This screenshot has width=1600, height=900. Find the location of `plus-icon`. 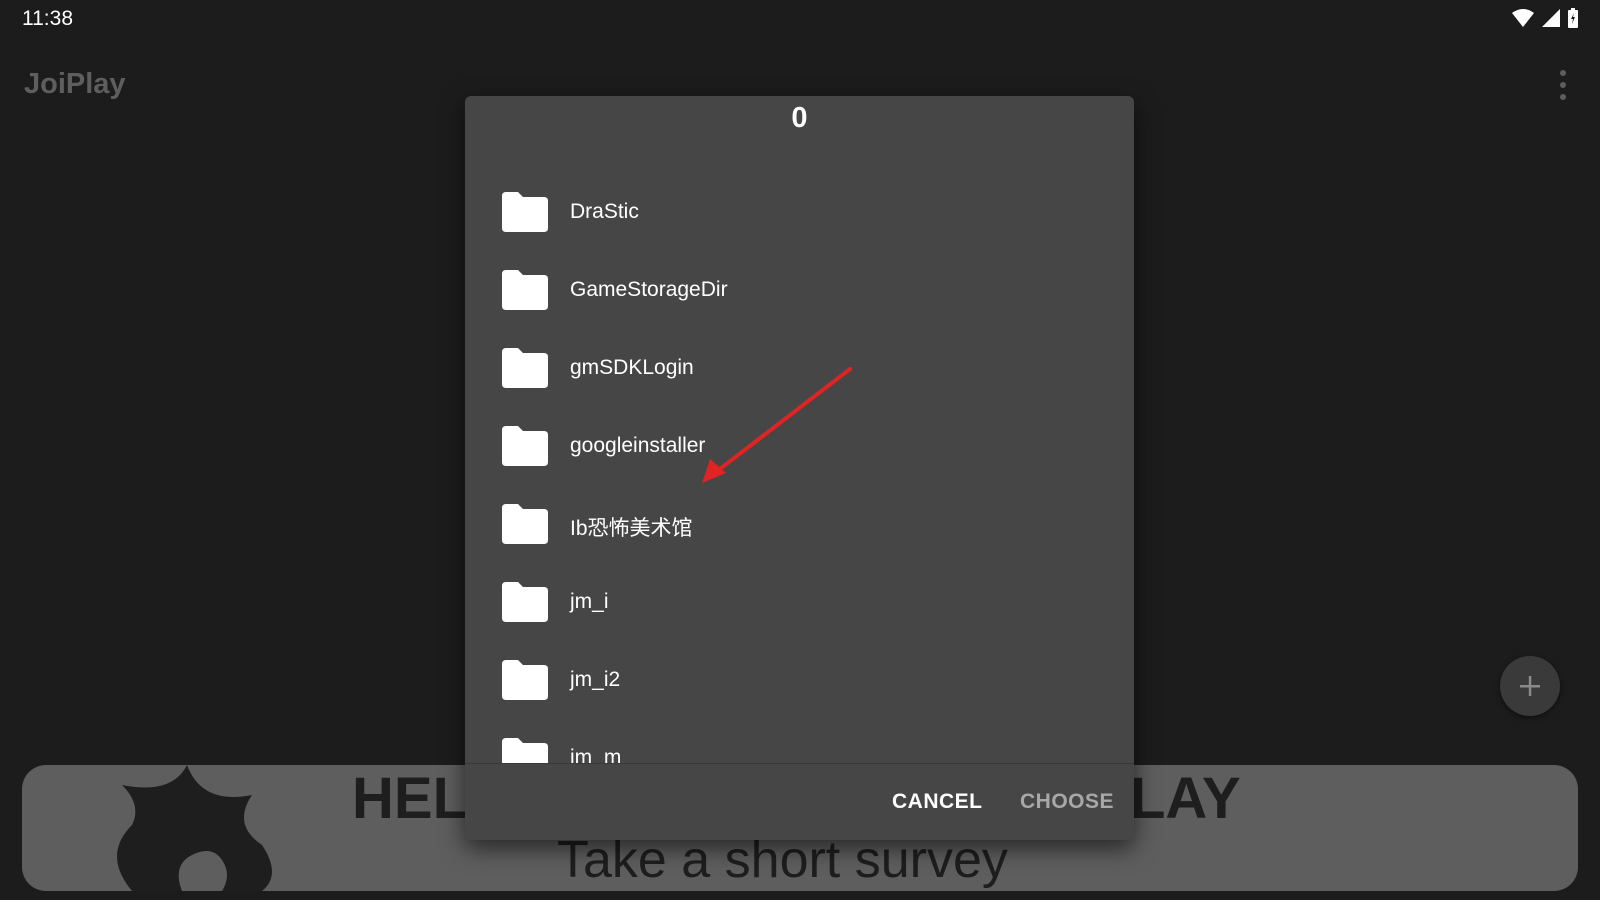

plus-icon is located at coordinates (1530, 686).